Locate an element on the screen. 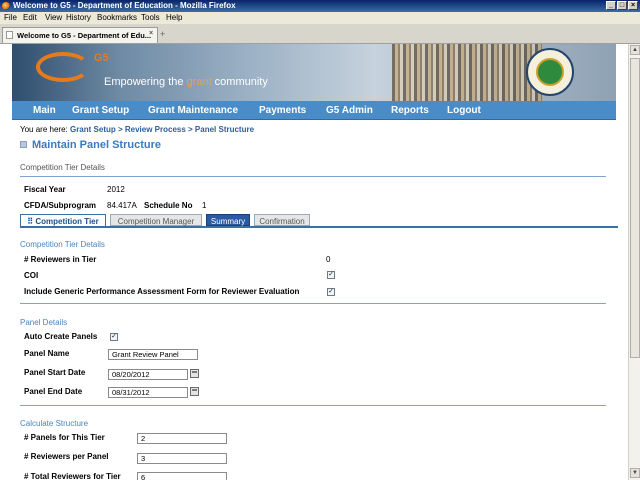 This screenshot has width=640, height=480. scroll-thumb is located at coordinates (635, 208).